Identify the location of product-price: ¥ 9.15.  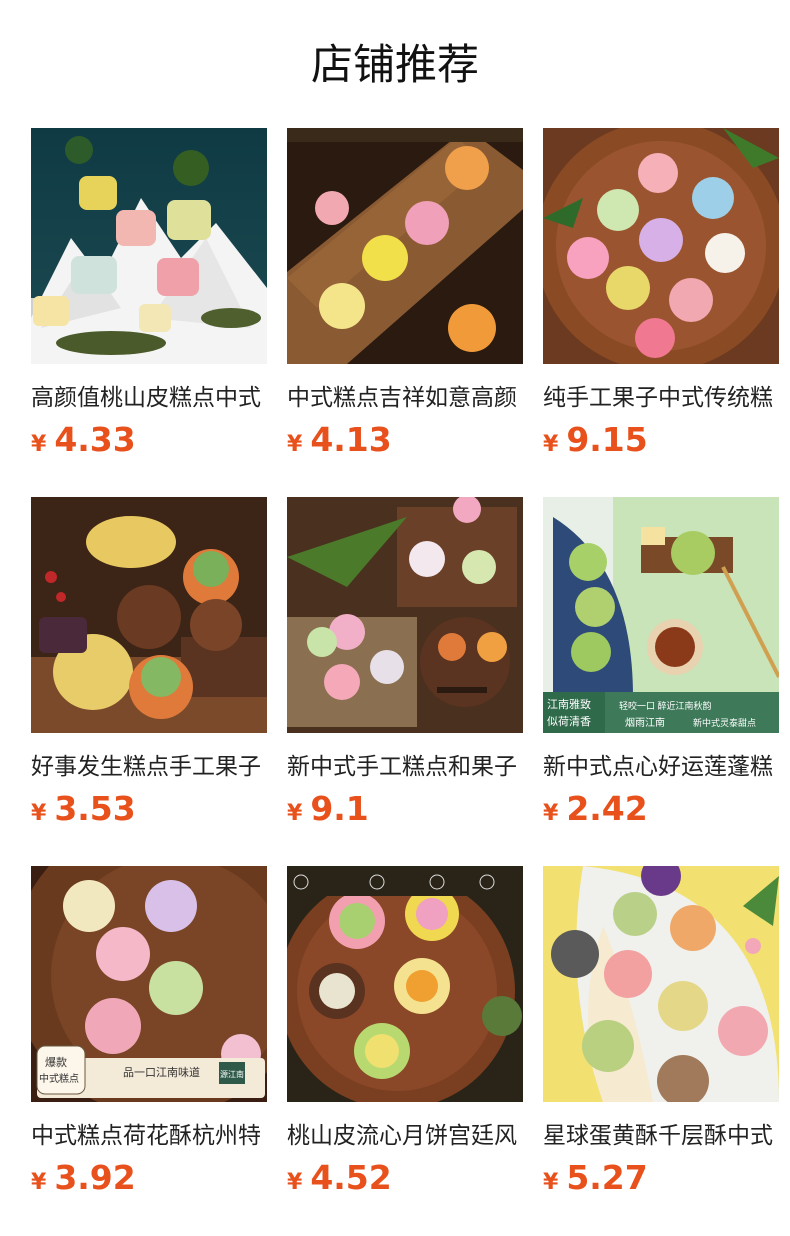
(661, 440).